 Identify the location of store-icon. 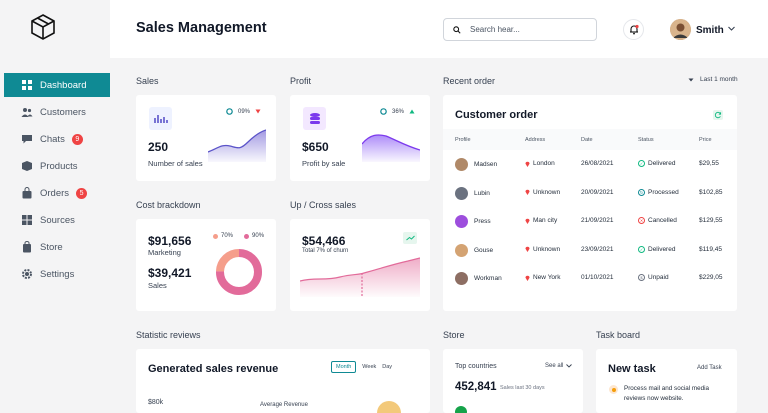
(27, 247).